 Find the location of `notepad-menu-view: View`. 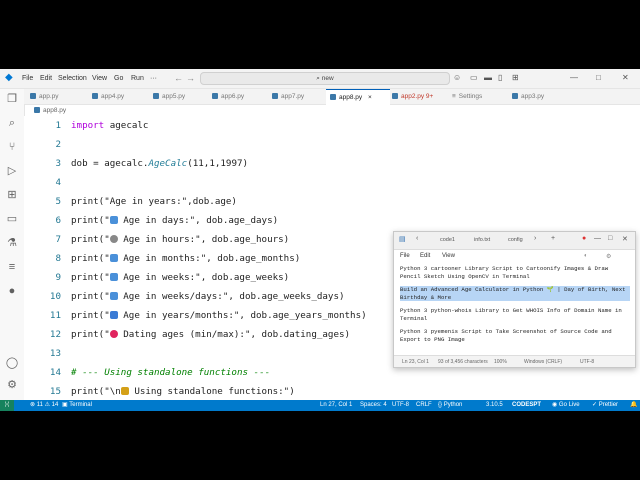

notepad-menu-view: View is located at coordinates (448, 256).